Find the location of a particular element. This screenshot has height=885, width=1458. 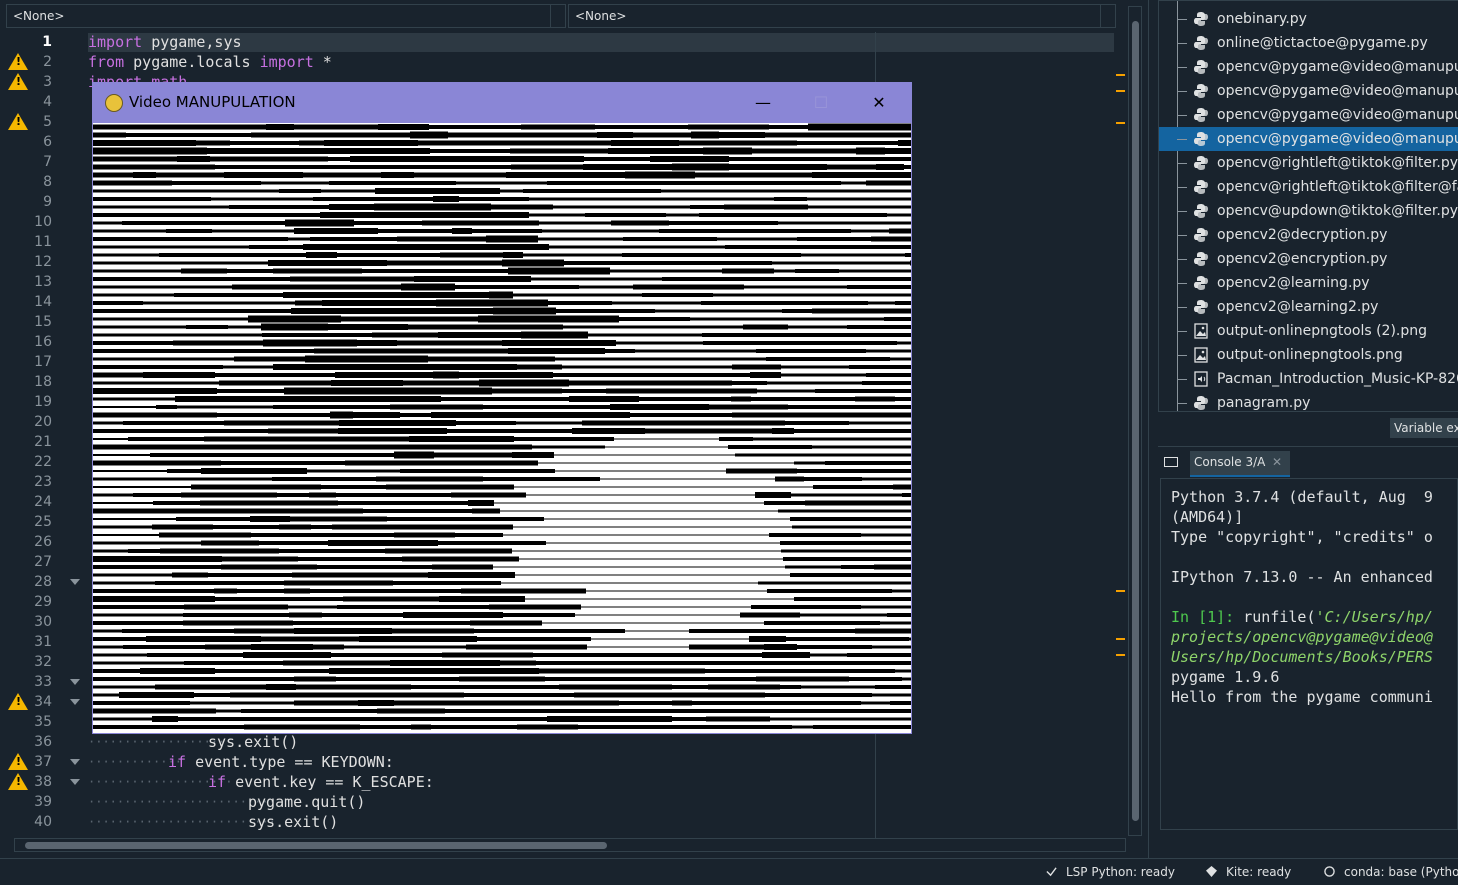

line-number: 19 is located at coordinates (43, 402).